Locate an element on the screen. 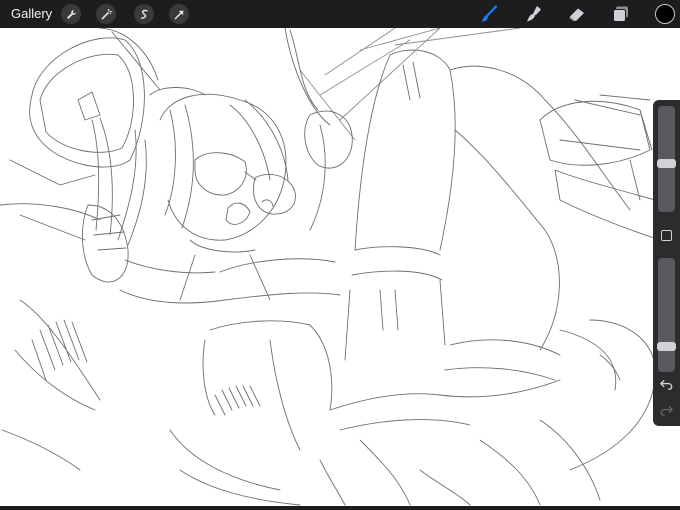  redo-icon is located at coordinates (666, 411).